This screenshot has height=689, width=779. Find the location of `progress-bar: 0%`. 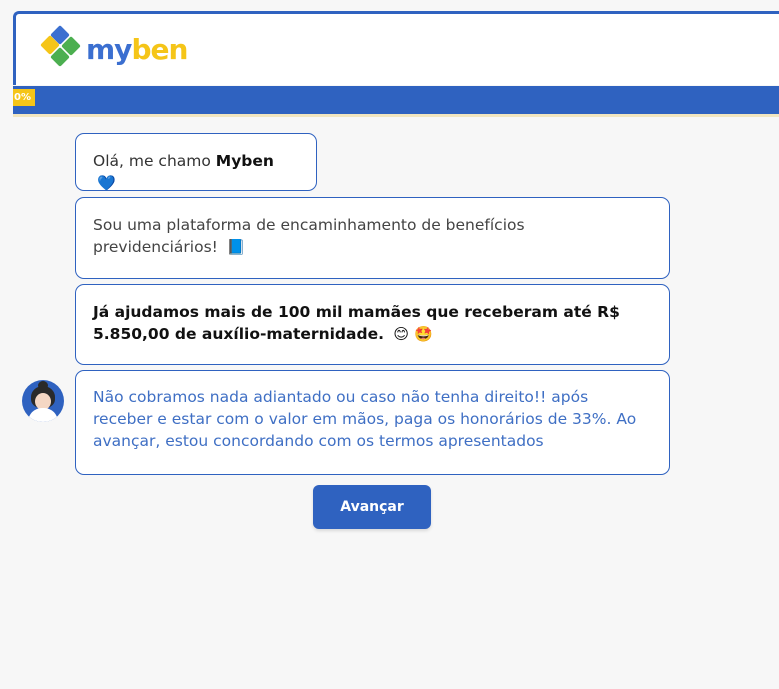

progress-bar: 0% is located at coordinates (396, 100).